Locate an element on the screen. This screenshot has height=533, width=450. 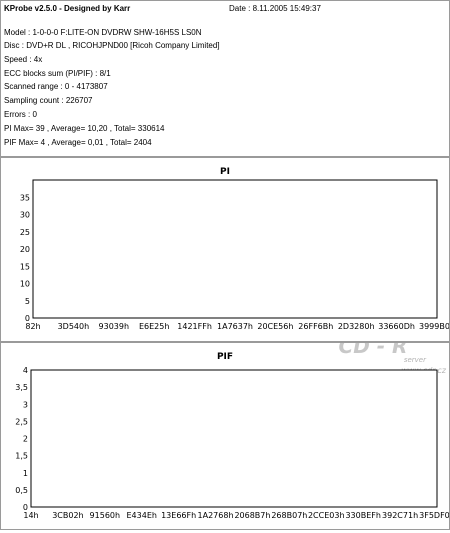
pi-x-tick-label: 3999B0h is located at coordinates (434, 326).